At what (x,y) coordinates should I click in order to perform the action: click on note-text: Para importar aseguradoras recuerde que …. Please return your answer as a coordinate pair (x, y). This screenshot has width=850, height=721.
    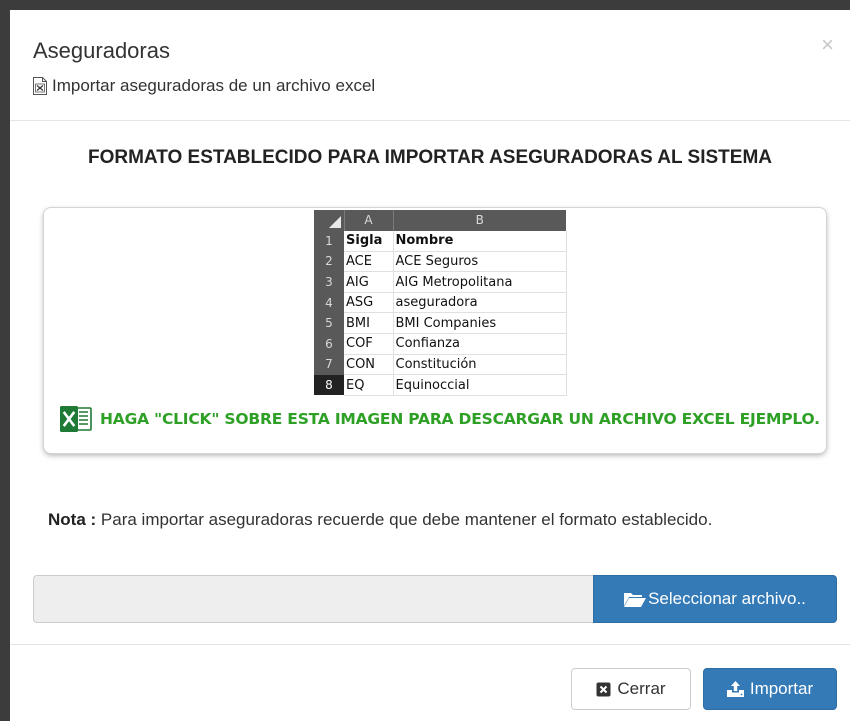
    Looking at the image, I should click on (406, 519).